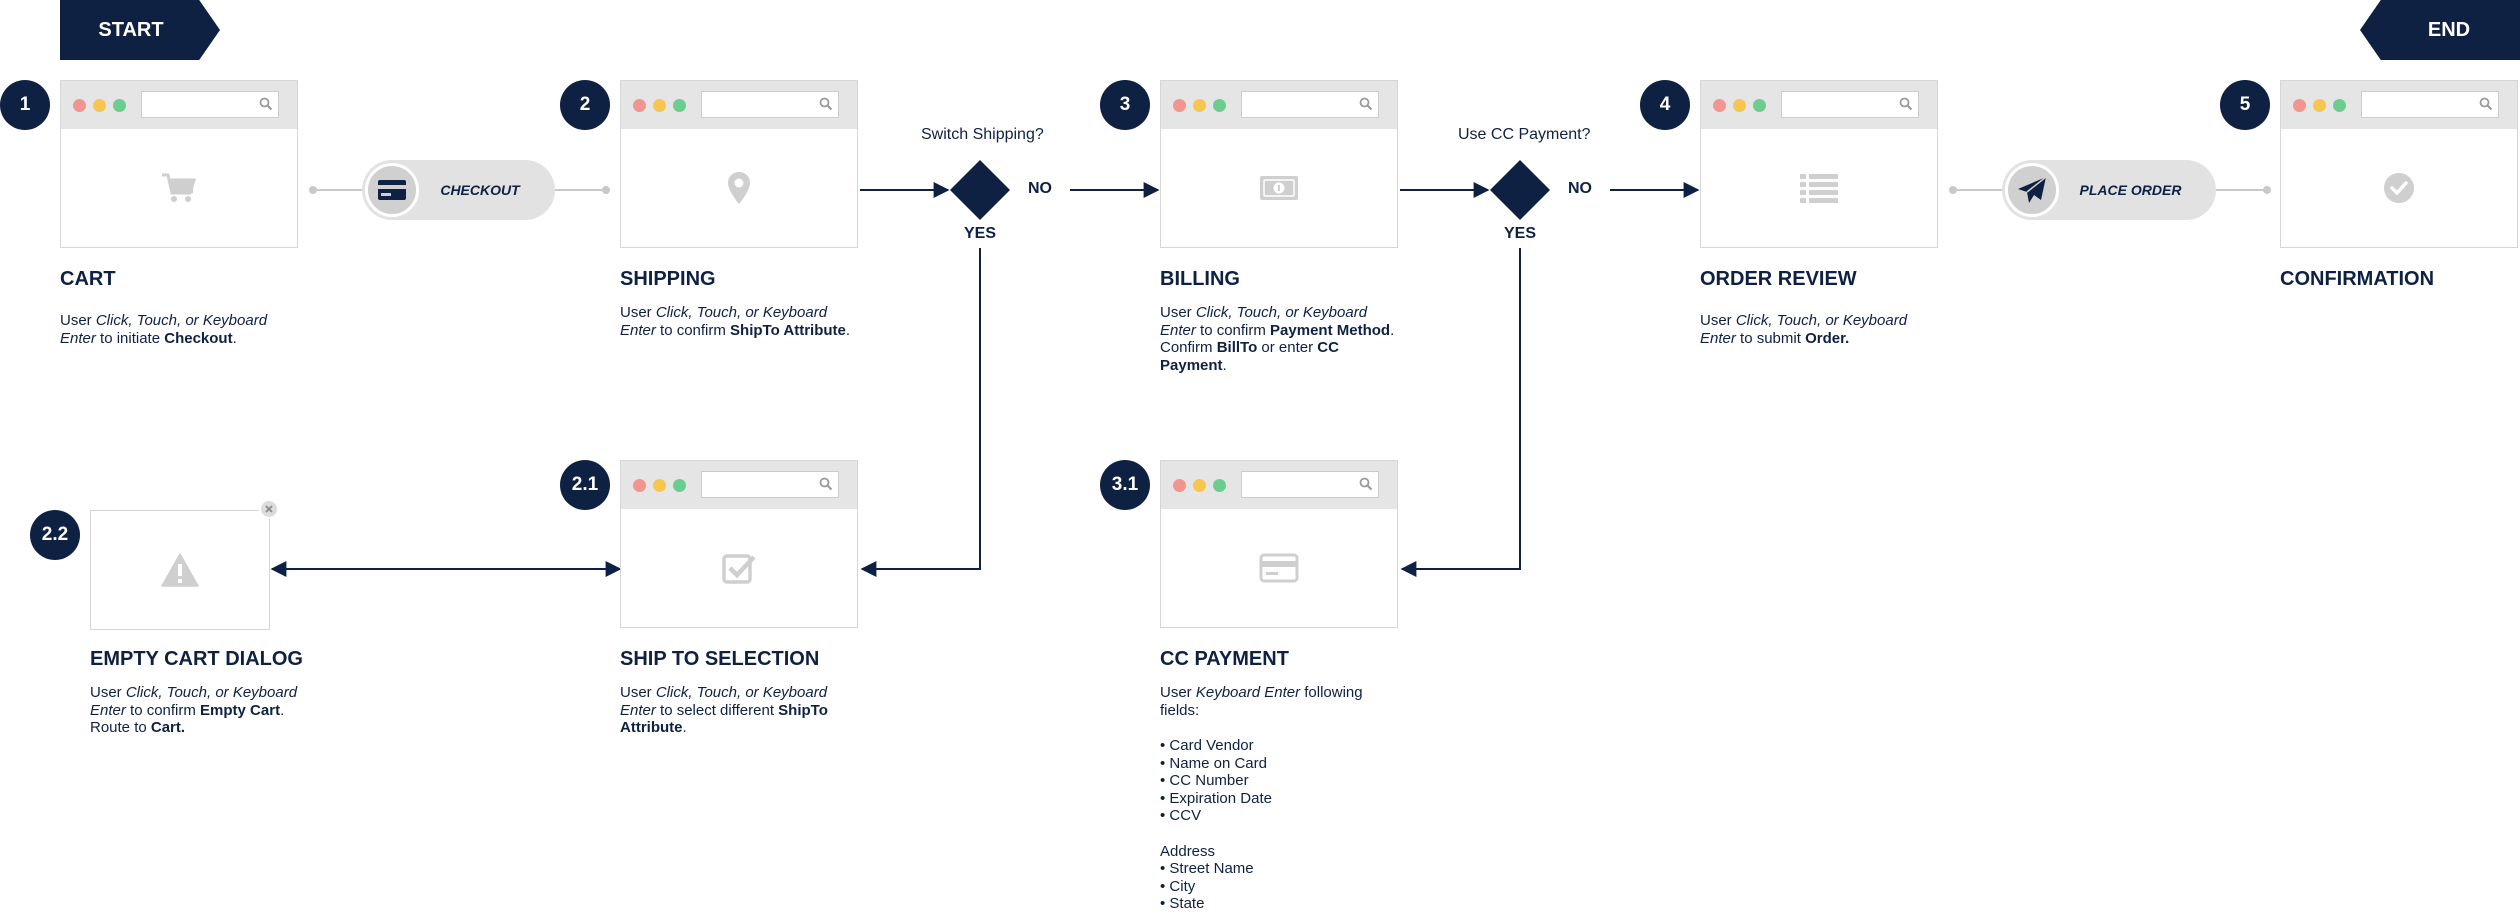  I want to click on place-order-label: PLACE ORDER, so click(2130, 190).